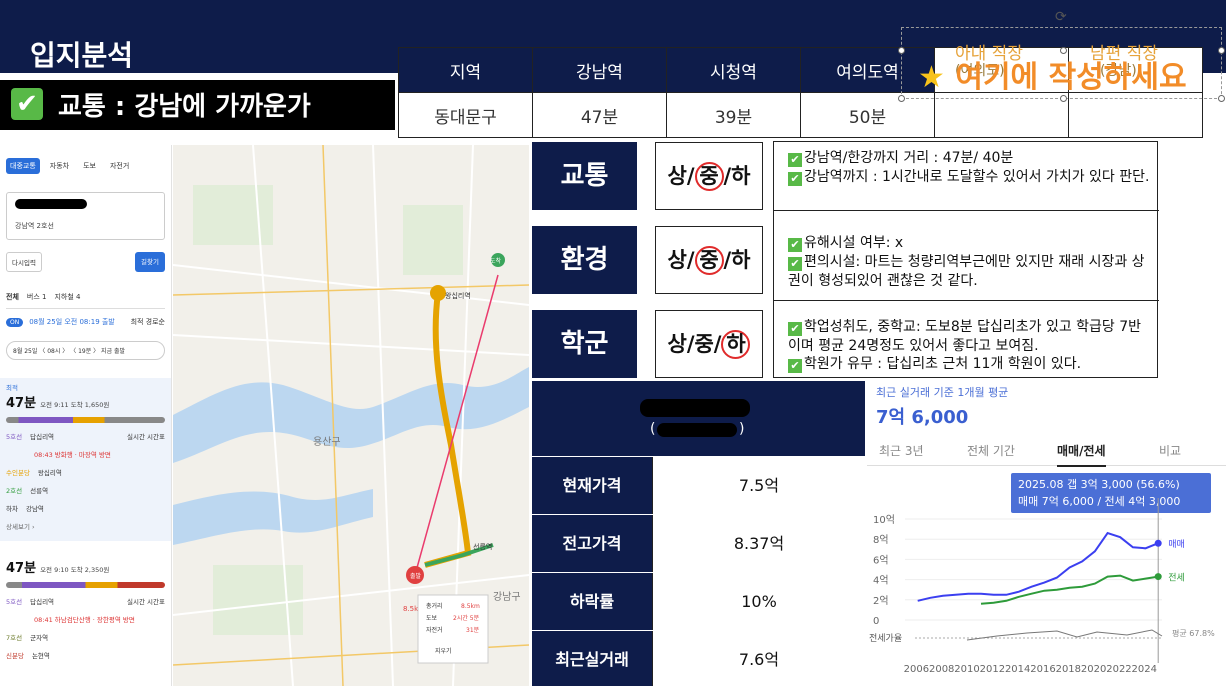 This screenshot has height=686, width=1226. Describe the element at coordinates (14, 602) in the screenshot. I see `stop-line: 5호선` at that location.